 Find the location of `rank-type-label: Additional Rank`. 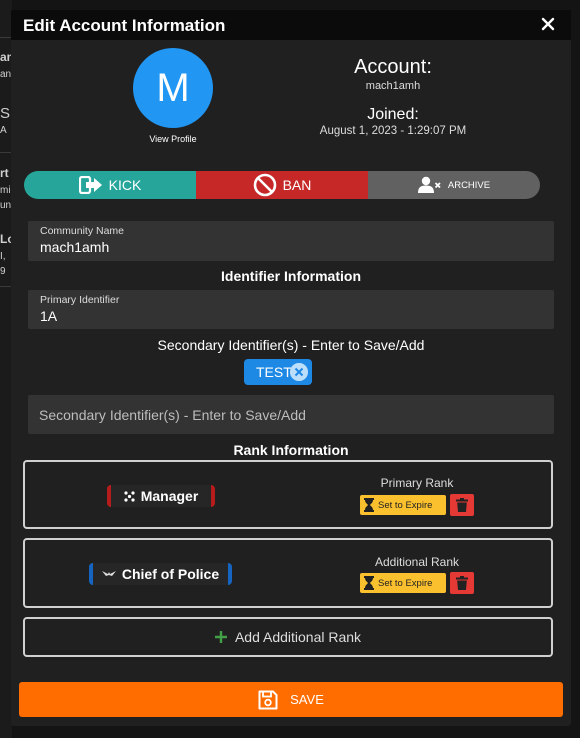

rank-type-label: Additional Rank is located at coordinates (417, 562).